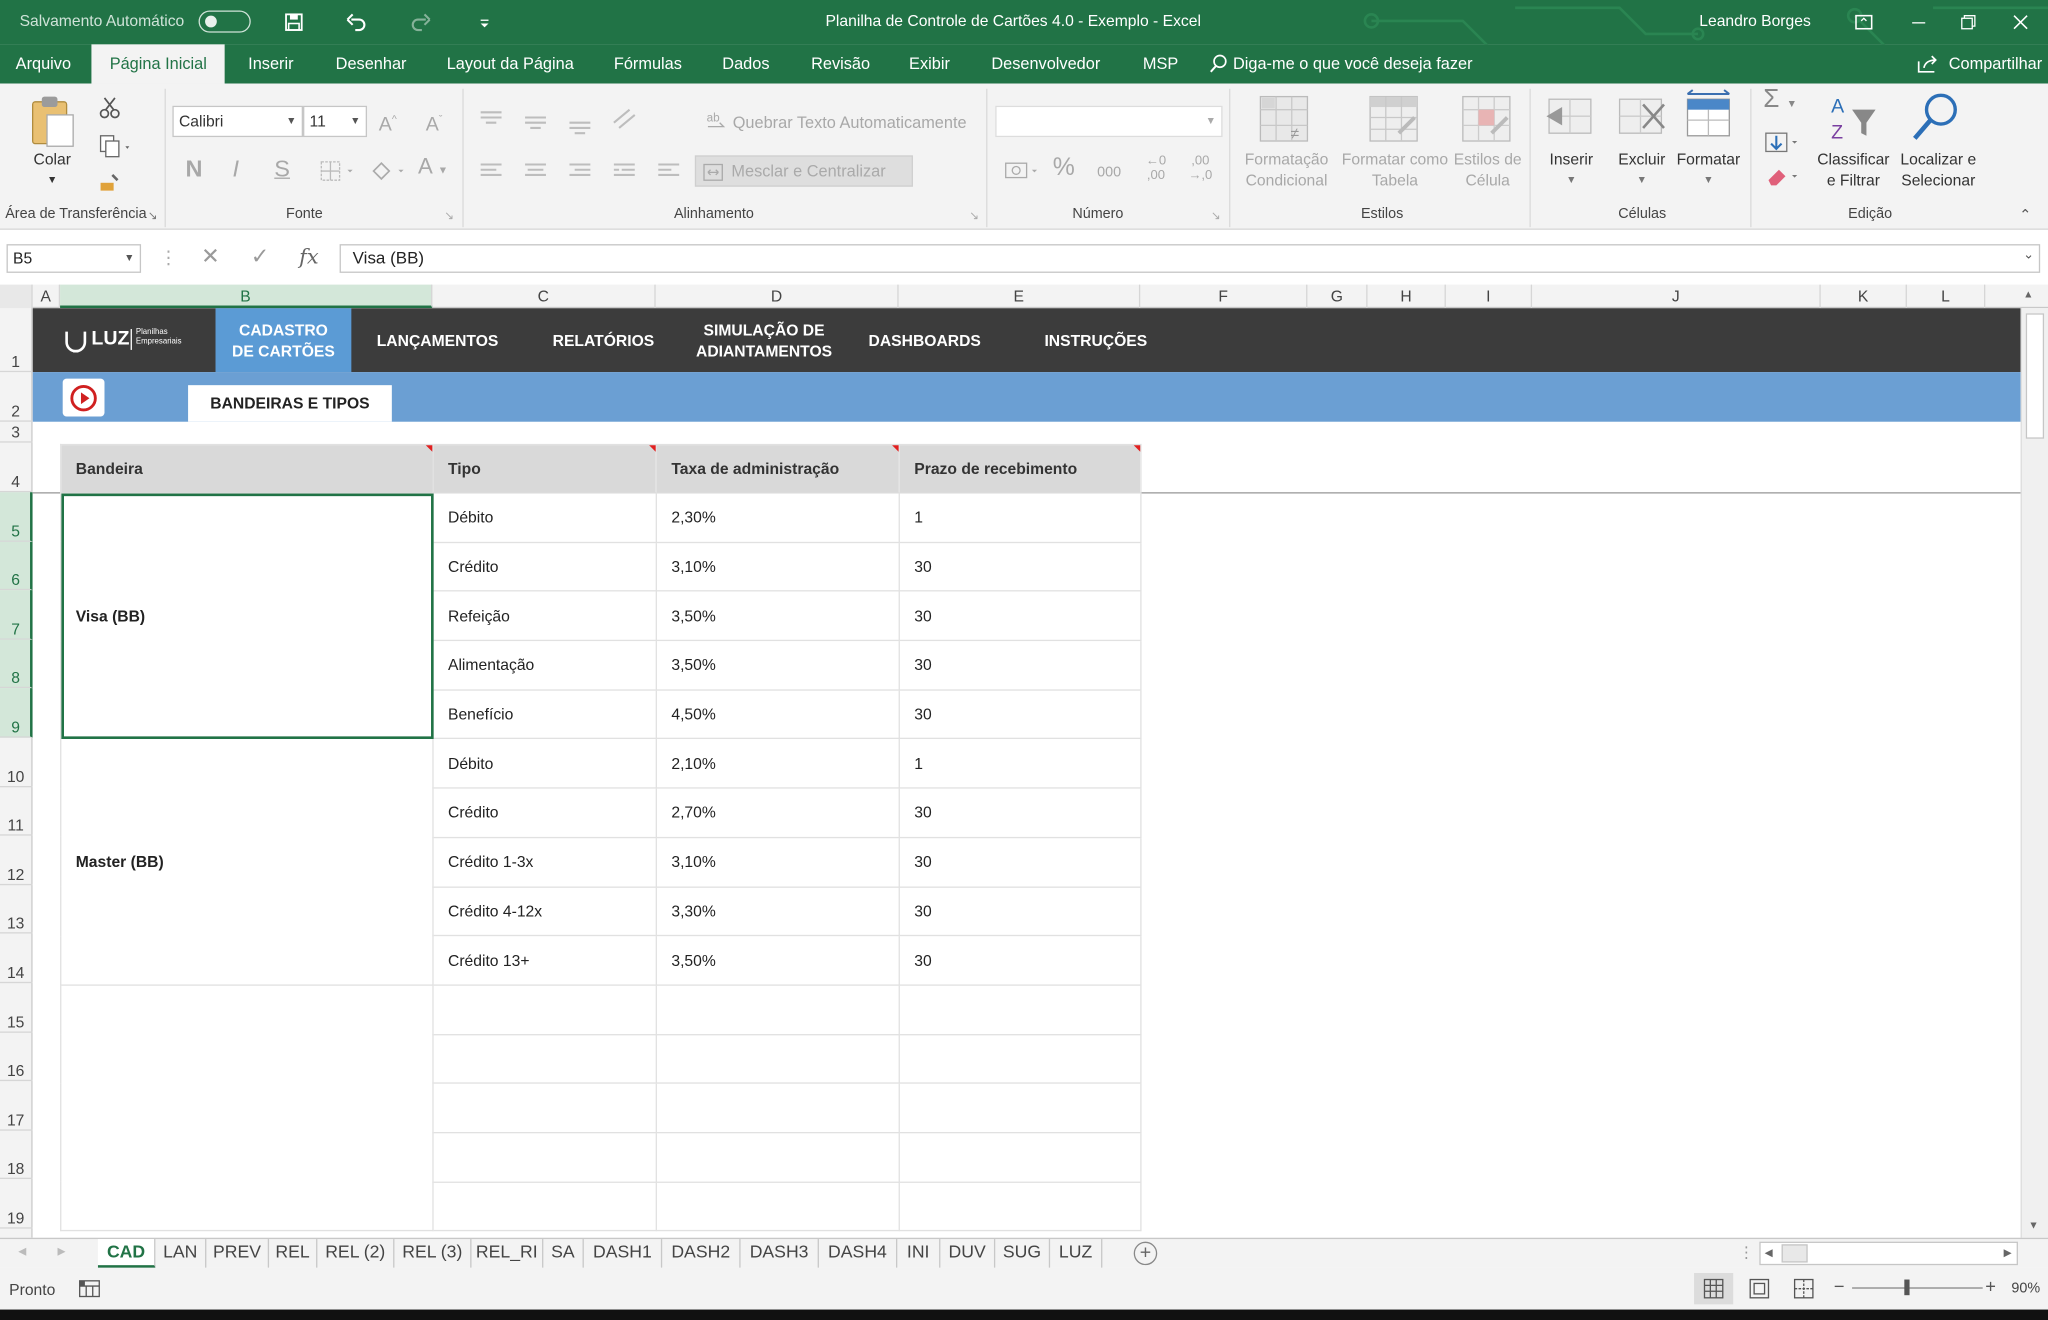  What do you see at coordinates (1907, 1287) in the screenshot?
I see `zoom-slider-handle` at bounding box center [1907, 1287].